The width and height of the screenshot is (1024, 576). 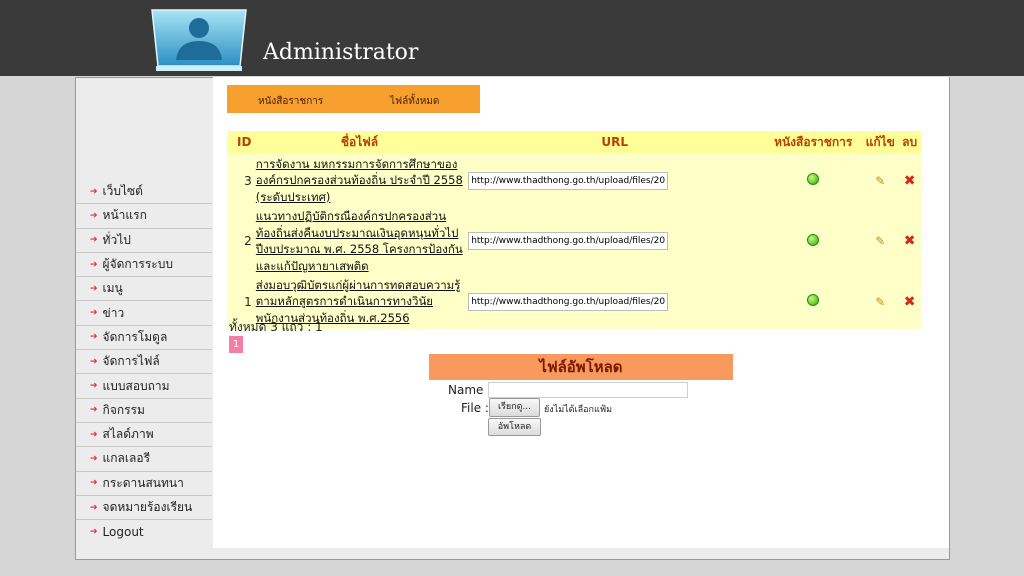 I want to click on tab-all-files: ไฟล์ทั้งหมด, so click(x=414, y=101).